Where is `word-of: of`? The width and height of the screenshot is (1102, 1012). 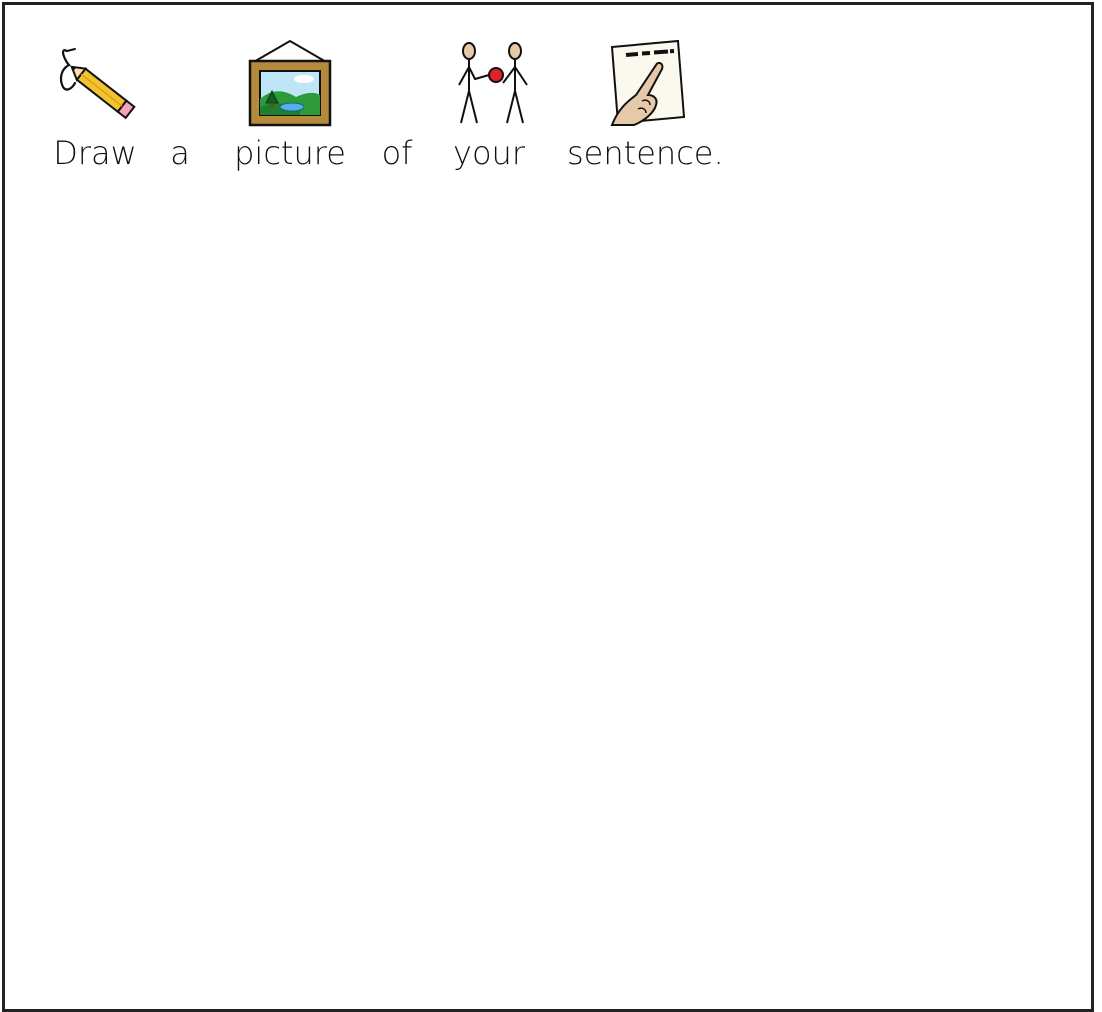
word-of: of is located at coordinates (397, 106).